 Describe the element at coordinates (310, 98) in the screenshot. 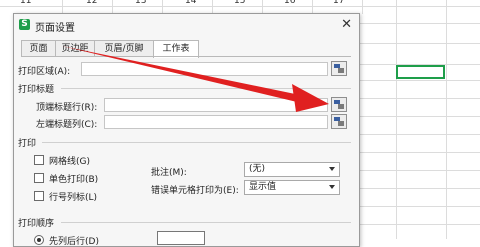

I see `arrow-head` at that location.